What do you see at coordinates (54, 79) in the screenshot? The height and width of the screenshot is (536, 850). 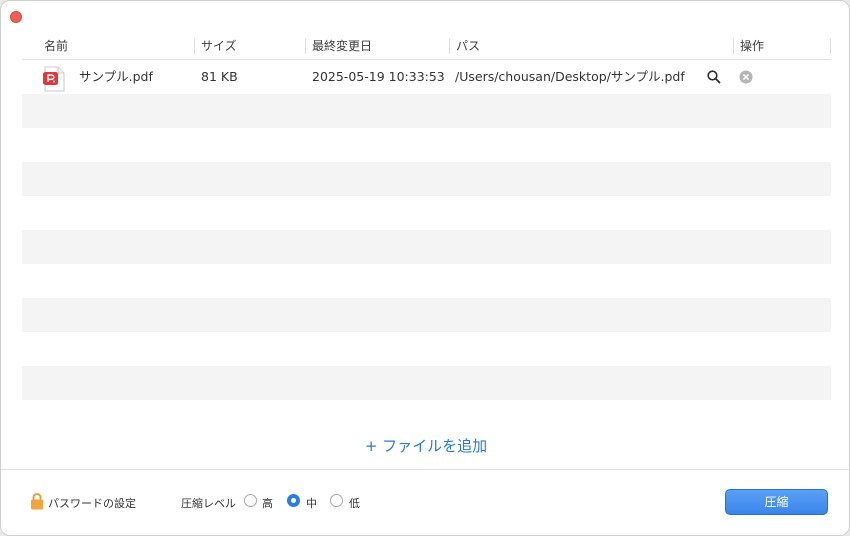 I see `pdf-file-icon` at bounding box center [54, 79].